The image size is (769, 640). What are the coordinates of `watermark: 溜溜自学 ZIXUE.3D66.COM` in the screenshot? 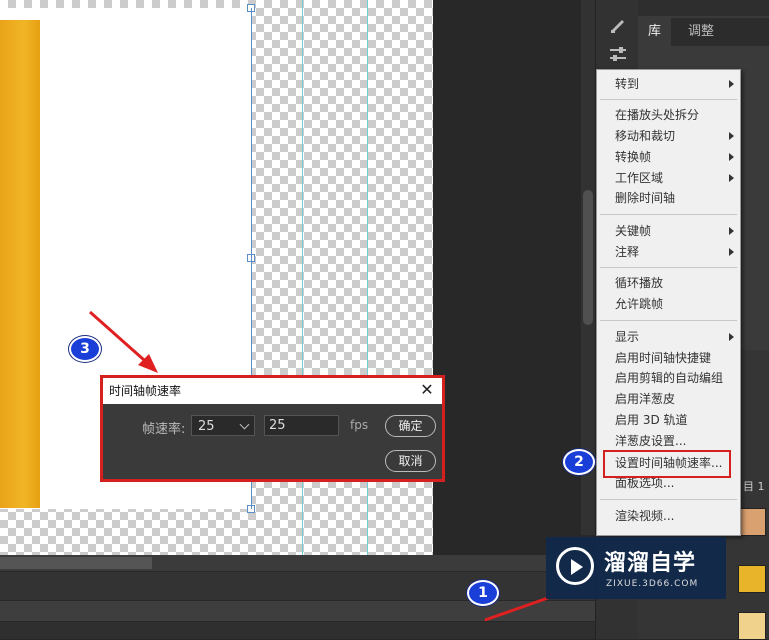 It's located at (636, 568).